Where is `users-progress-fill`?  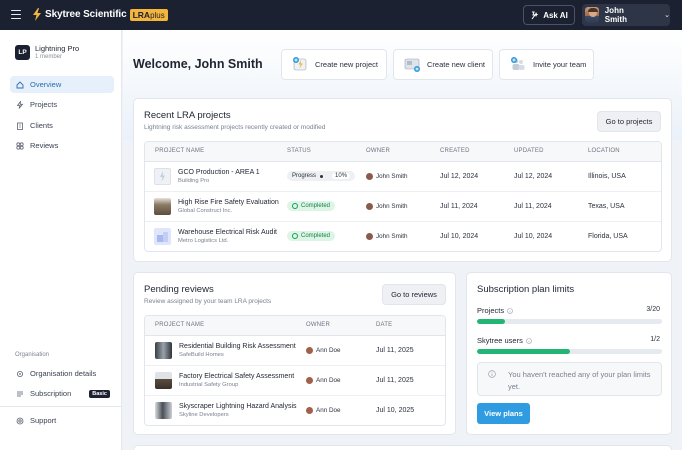
users-progress-fill is located at coordinates (523, 351).